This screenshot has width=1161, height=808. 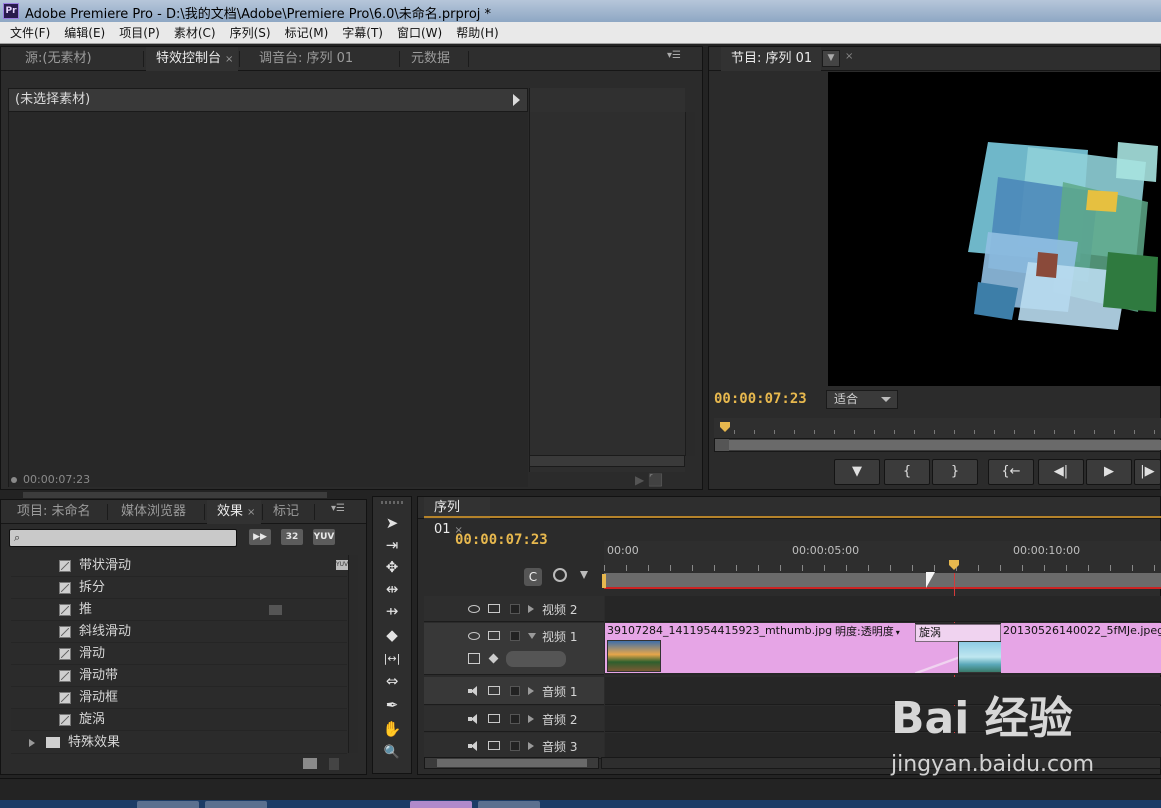 I want to click on menu-window: 窗口(W), so click(x=419, y=33).